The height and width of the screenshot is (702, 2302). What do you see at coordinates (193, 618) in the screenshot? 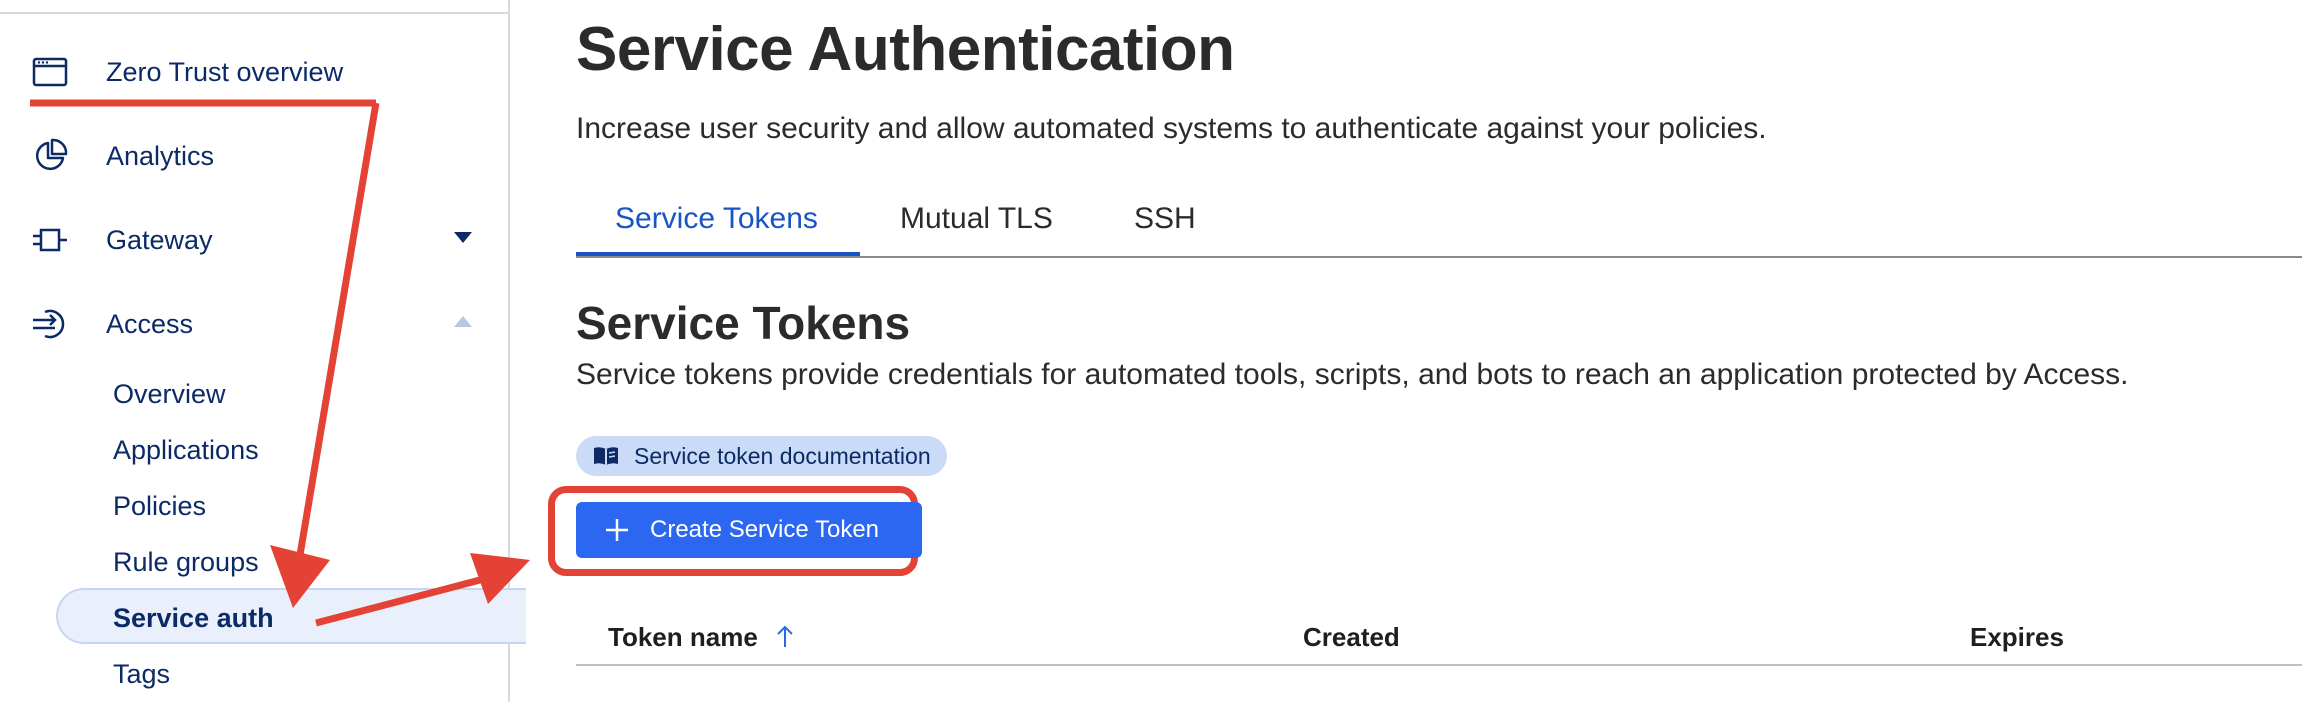
I see `sidebar-subitem-service-auth: Service auth` at bounding box center [193, 618].